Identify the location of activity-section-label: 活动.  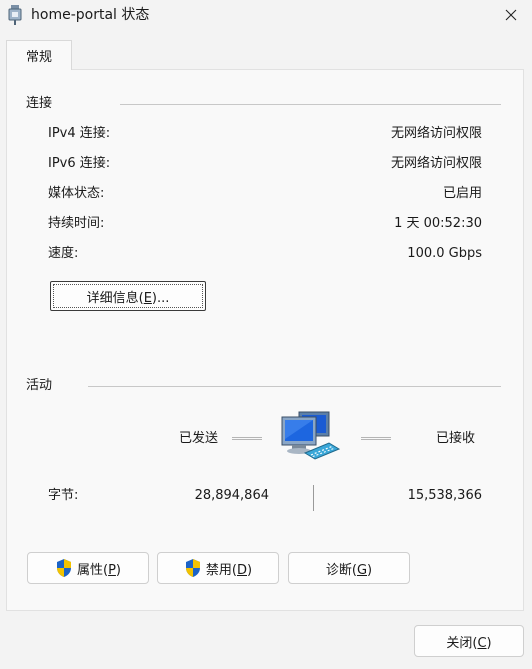
(39, 385).